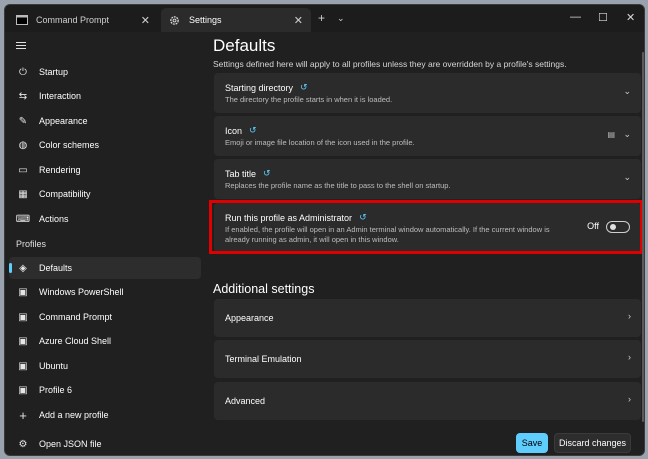 This screenshot has height=459, width=648. I want to click on brush-icon: ✎, so click(23, 121).